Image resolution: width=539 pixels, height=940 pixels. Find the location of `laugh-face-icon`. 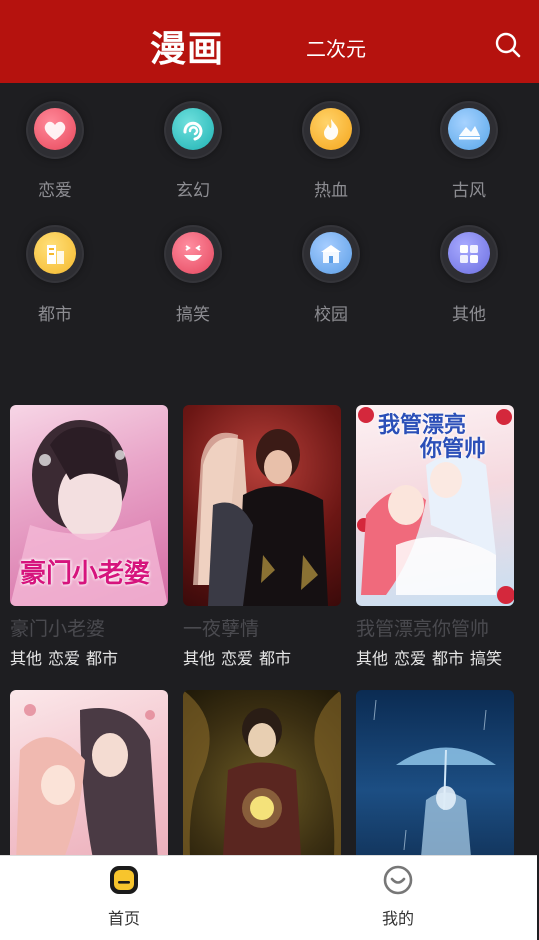

laugh-face-icon is located at coordinates (193, 253).